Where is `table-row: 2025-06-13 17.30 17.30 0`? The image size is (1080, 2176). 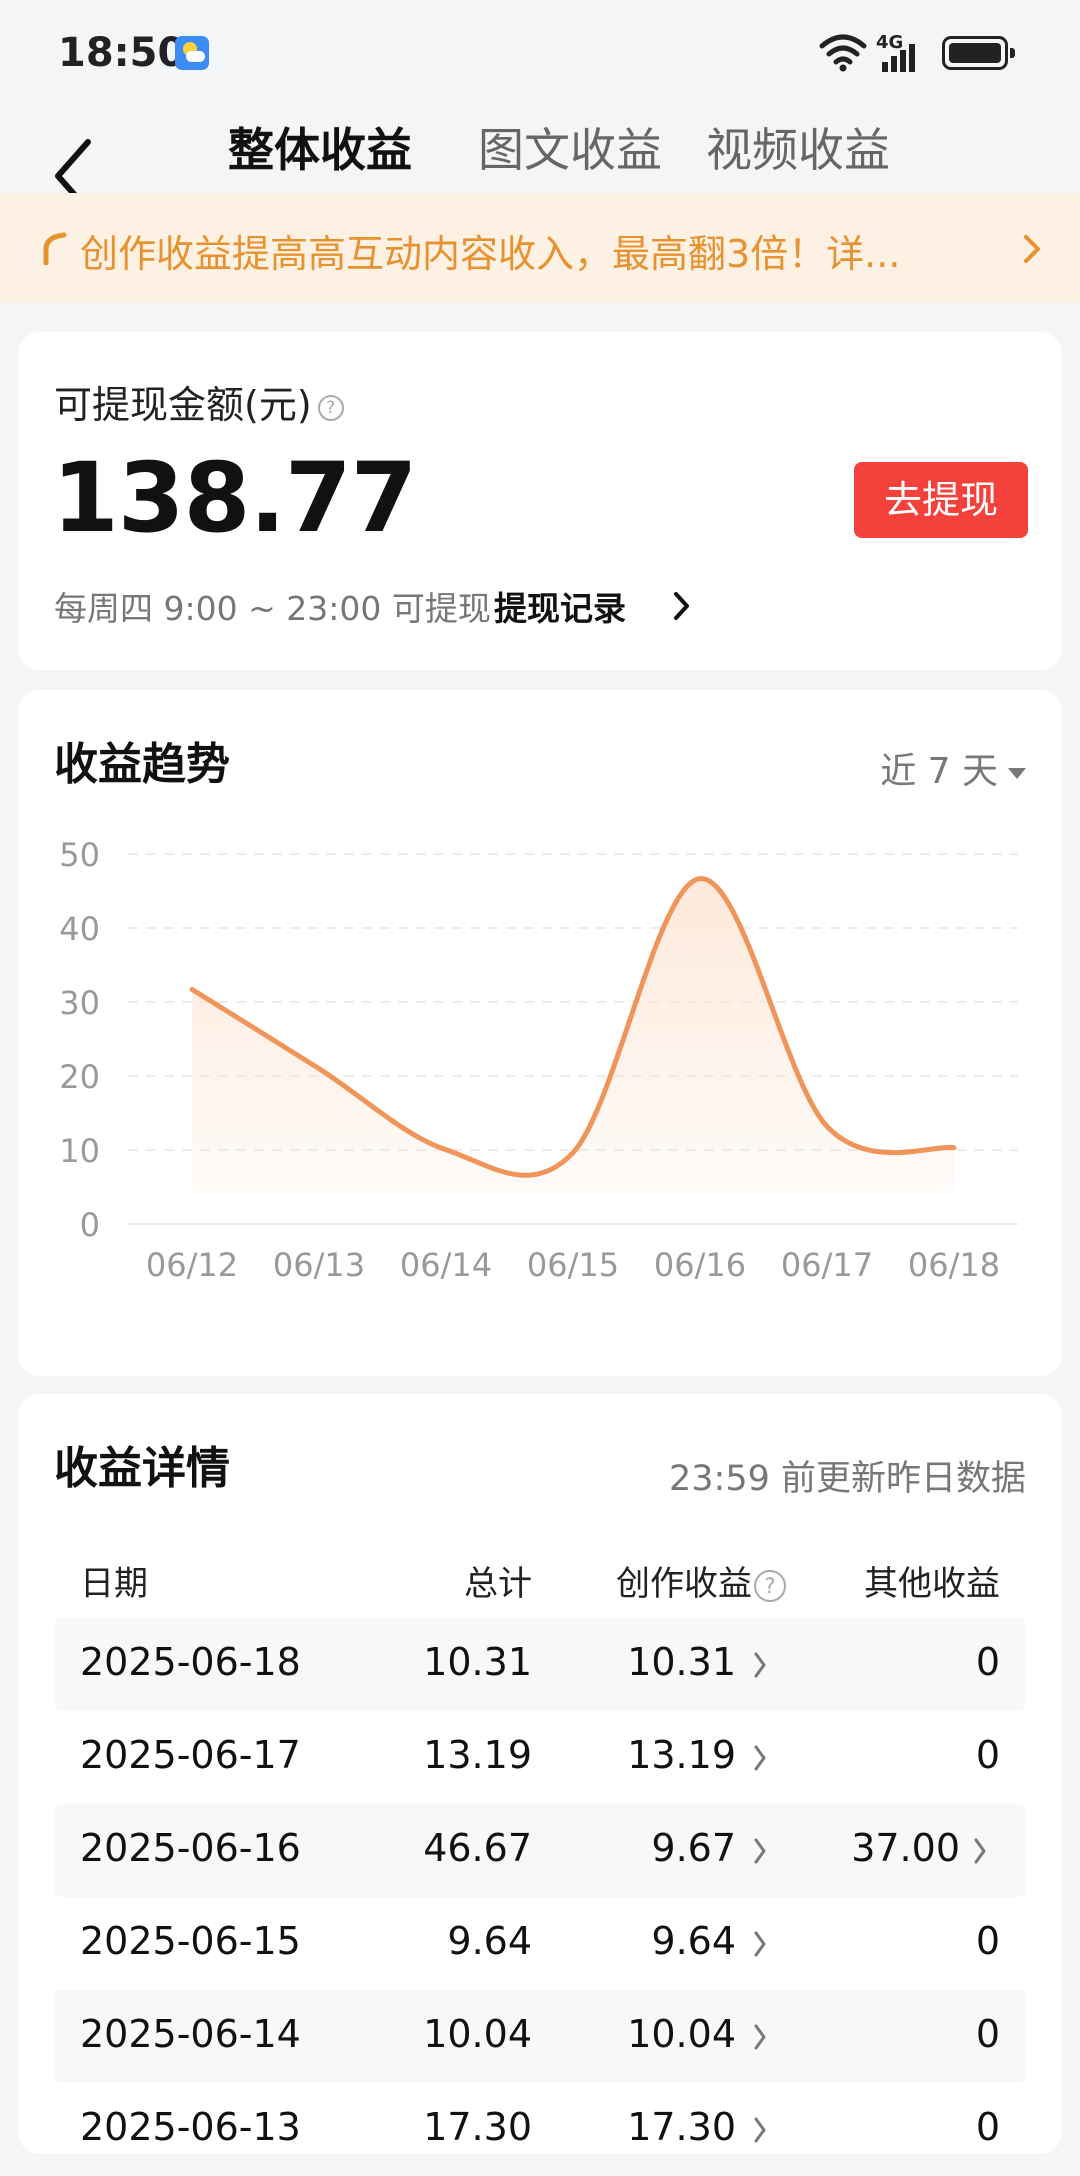 table-row: 2025-06-13 17.30 17.30 0 is located at coordinates (540, 2129).